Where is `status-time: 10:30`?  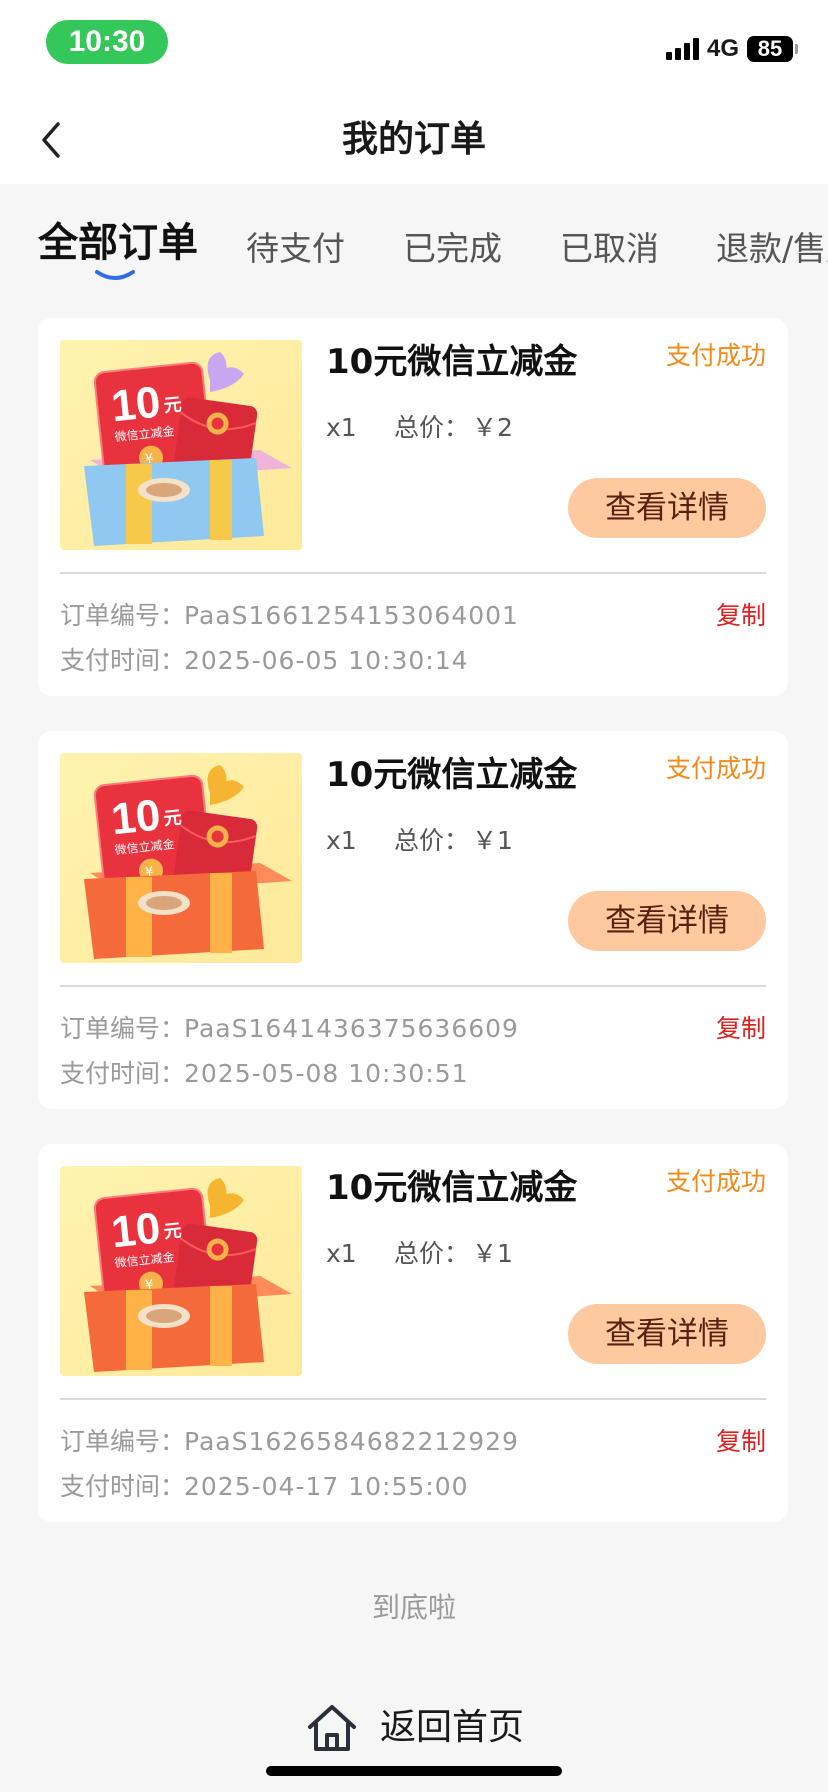 status-time: 10:30 is located at coordinates (107, 42).